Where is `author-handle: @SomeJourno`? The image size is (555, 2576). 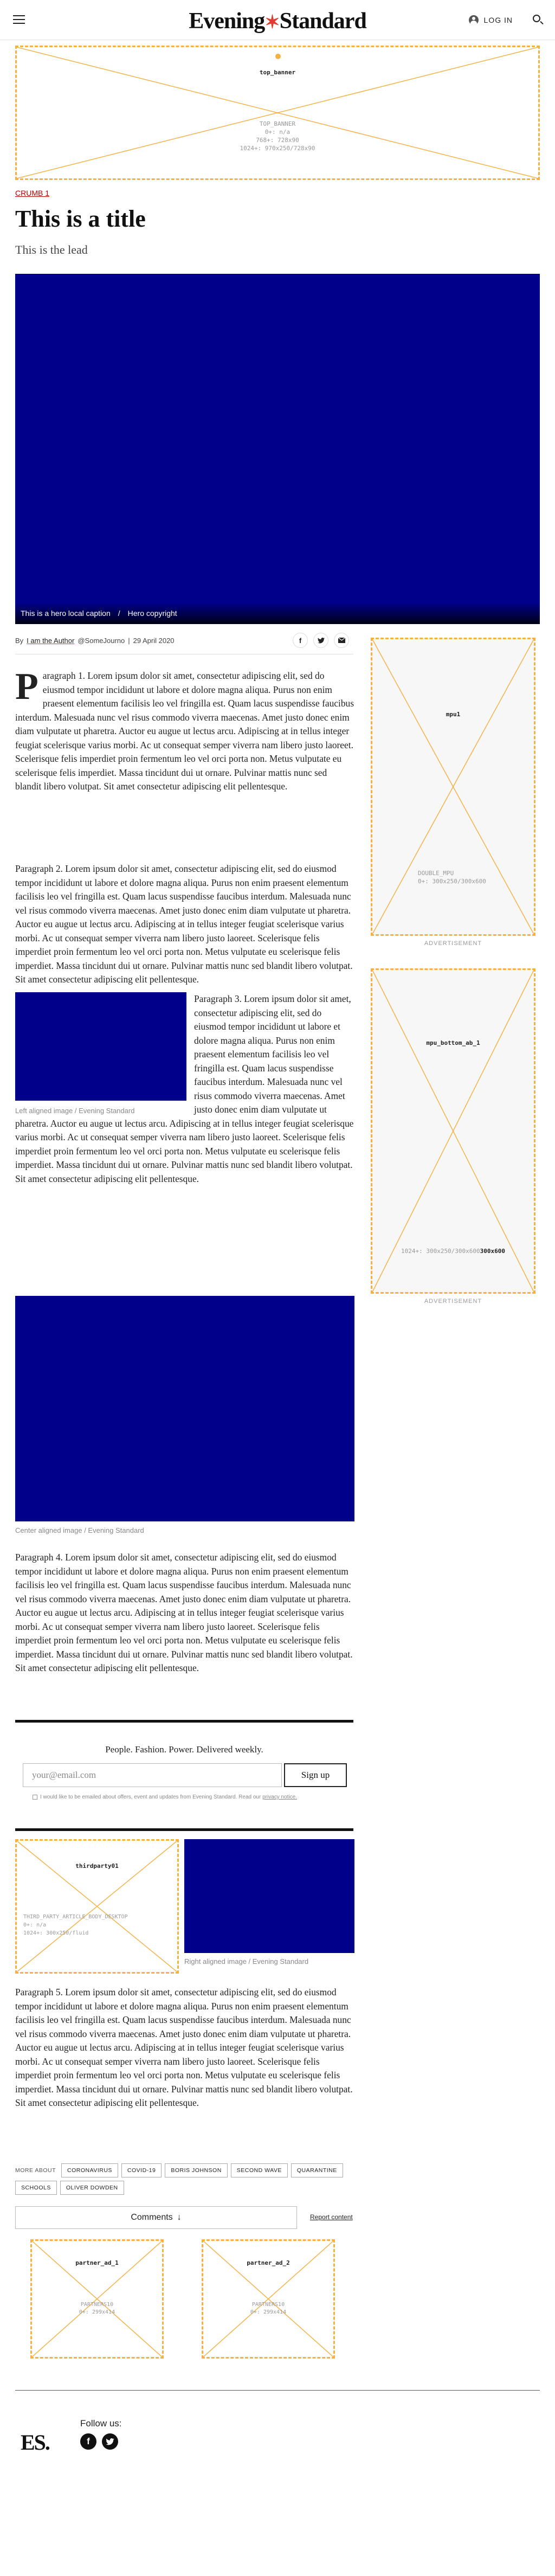 author-handle: @SomeJourno is located at coordinates (101, 641).